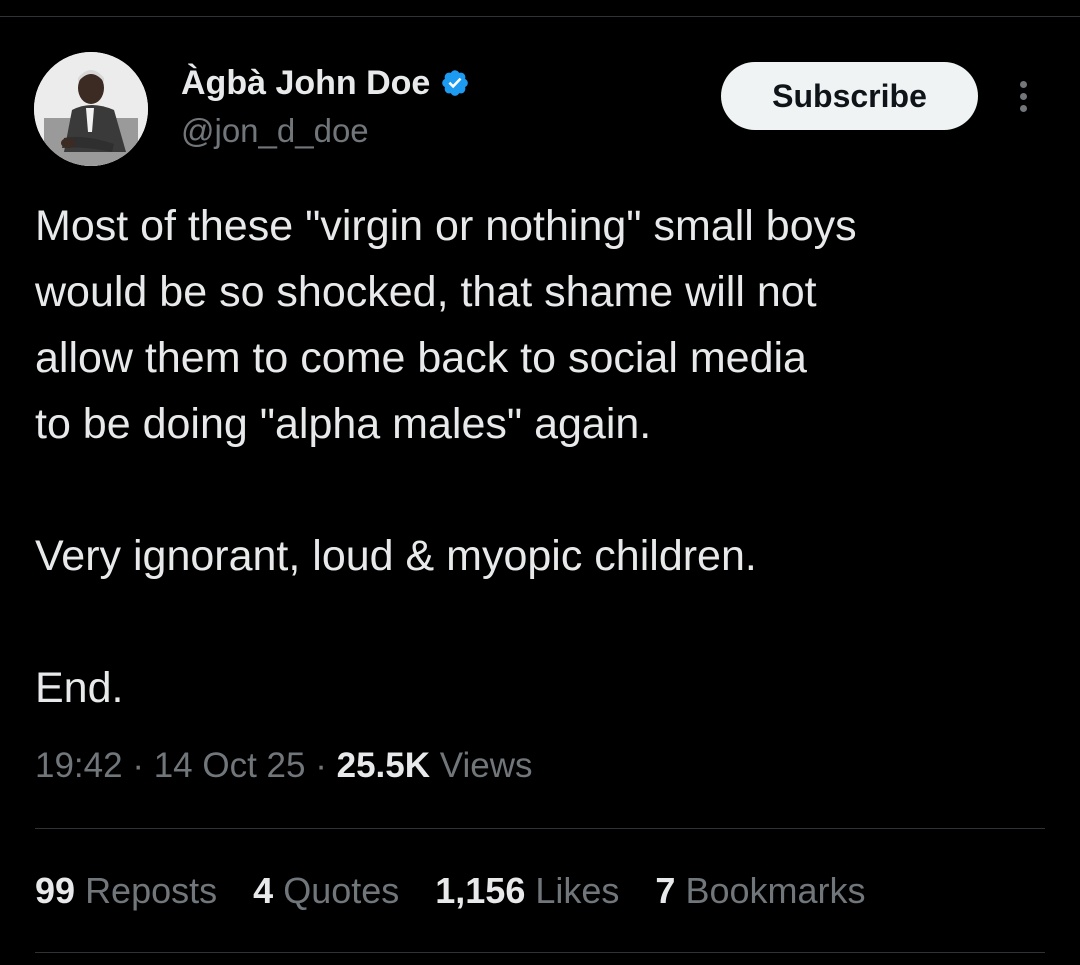 The width and height of the screenshot is (1080, 965). I want to click on quotes-stat: 4 Quotes, so click(326, 891).